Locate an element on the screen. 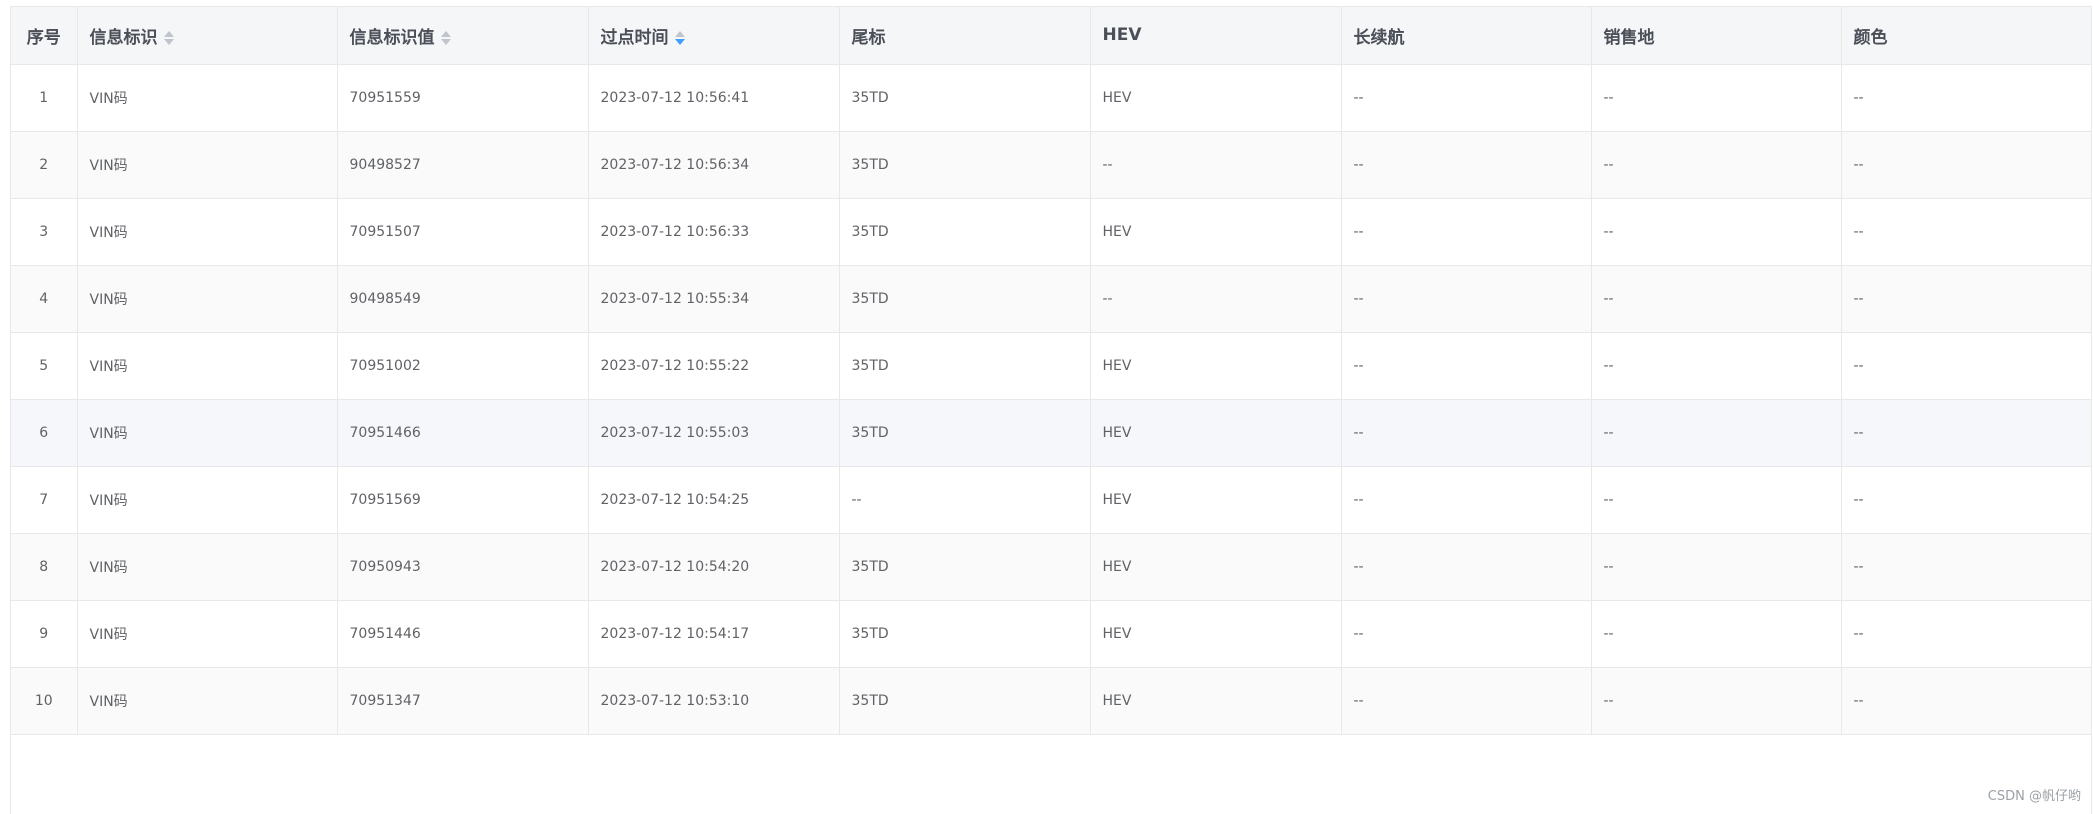 This screenshot has height=814, width=2093. cell-info-id-value: 70951507 is located at coordinates (463, 232).